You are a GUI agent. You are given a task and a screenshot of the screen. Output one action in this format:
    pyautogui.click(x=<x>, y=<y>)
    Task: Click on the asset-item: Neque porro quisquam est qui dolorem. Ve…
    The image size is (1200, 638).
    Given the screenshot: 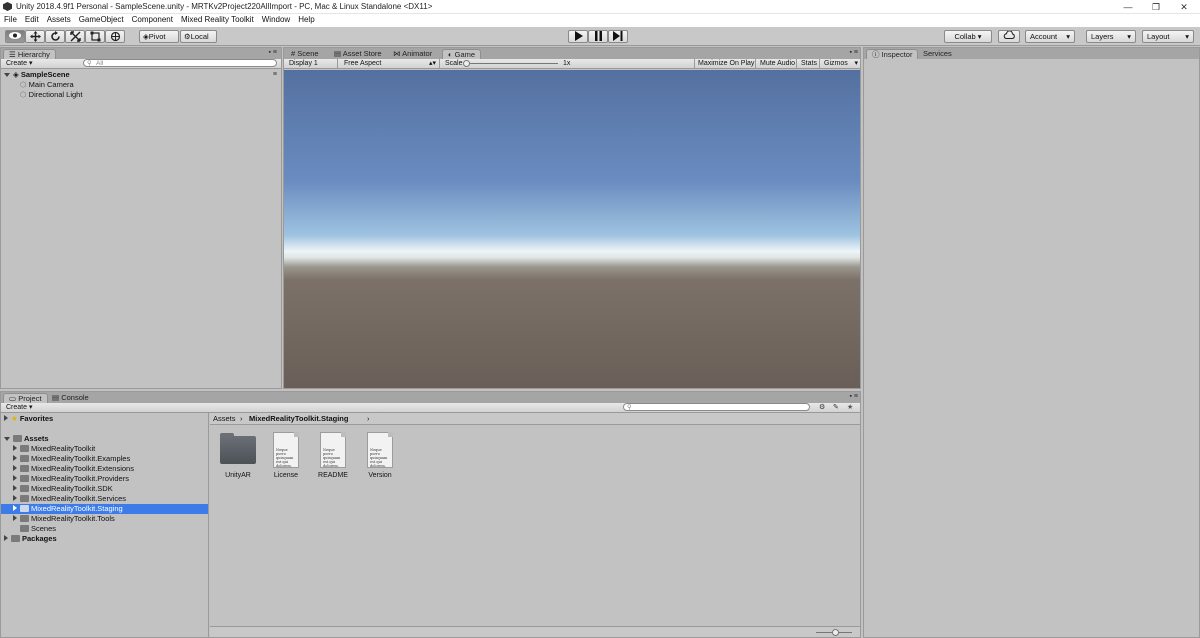 What is the action you would take?
    pyautogui.click(x=380, y=455)
    